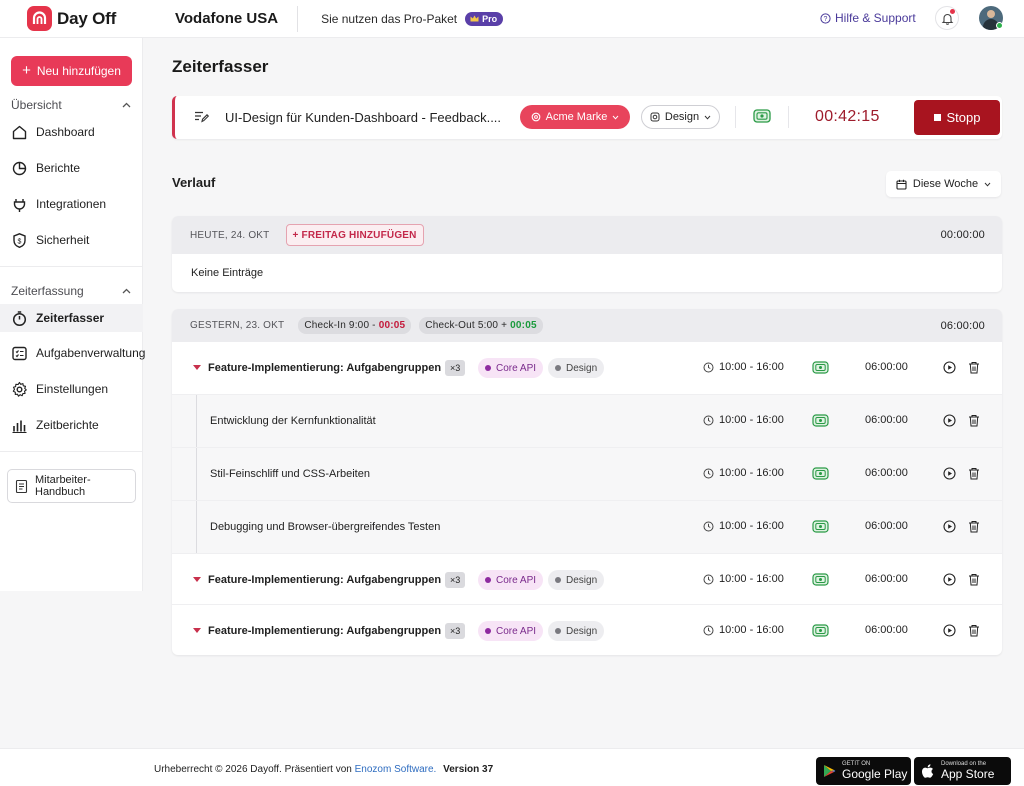 This screenshot has height=786, width=1024. I want to click on section-overview-toggle: Übersicht, so click(71, 105).